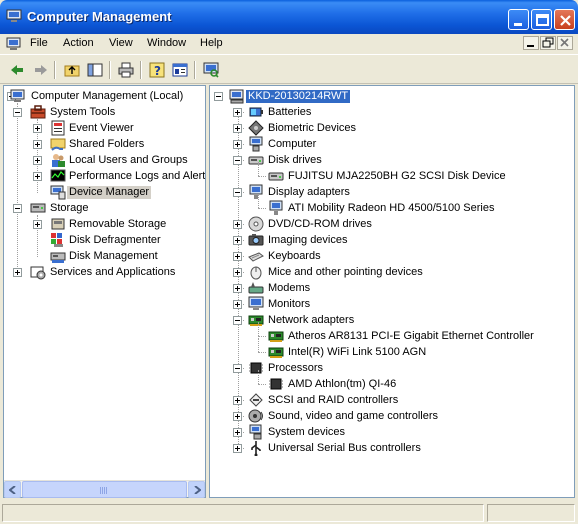 The height and width of the screenshot is (524, 578). What do you see at coordinates (390, 288) in the screenshot?
I see `device-category-row: Modems` at bounding box center [390, 288].